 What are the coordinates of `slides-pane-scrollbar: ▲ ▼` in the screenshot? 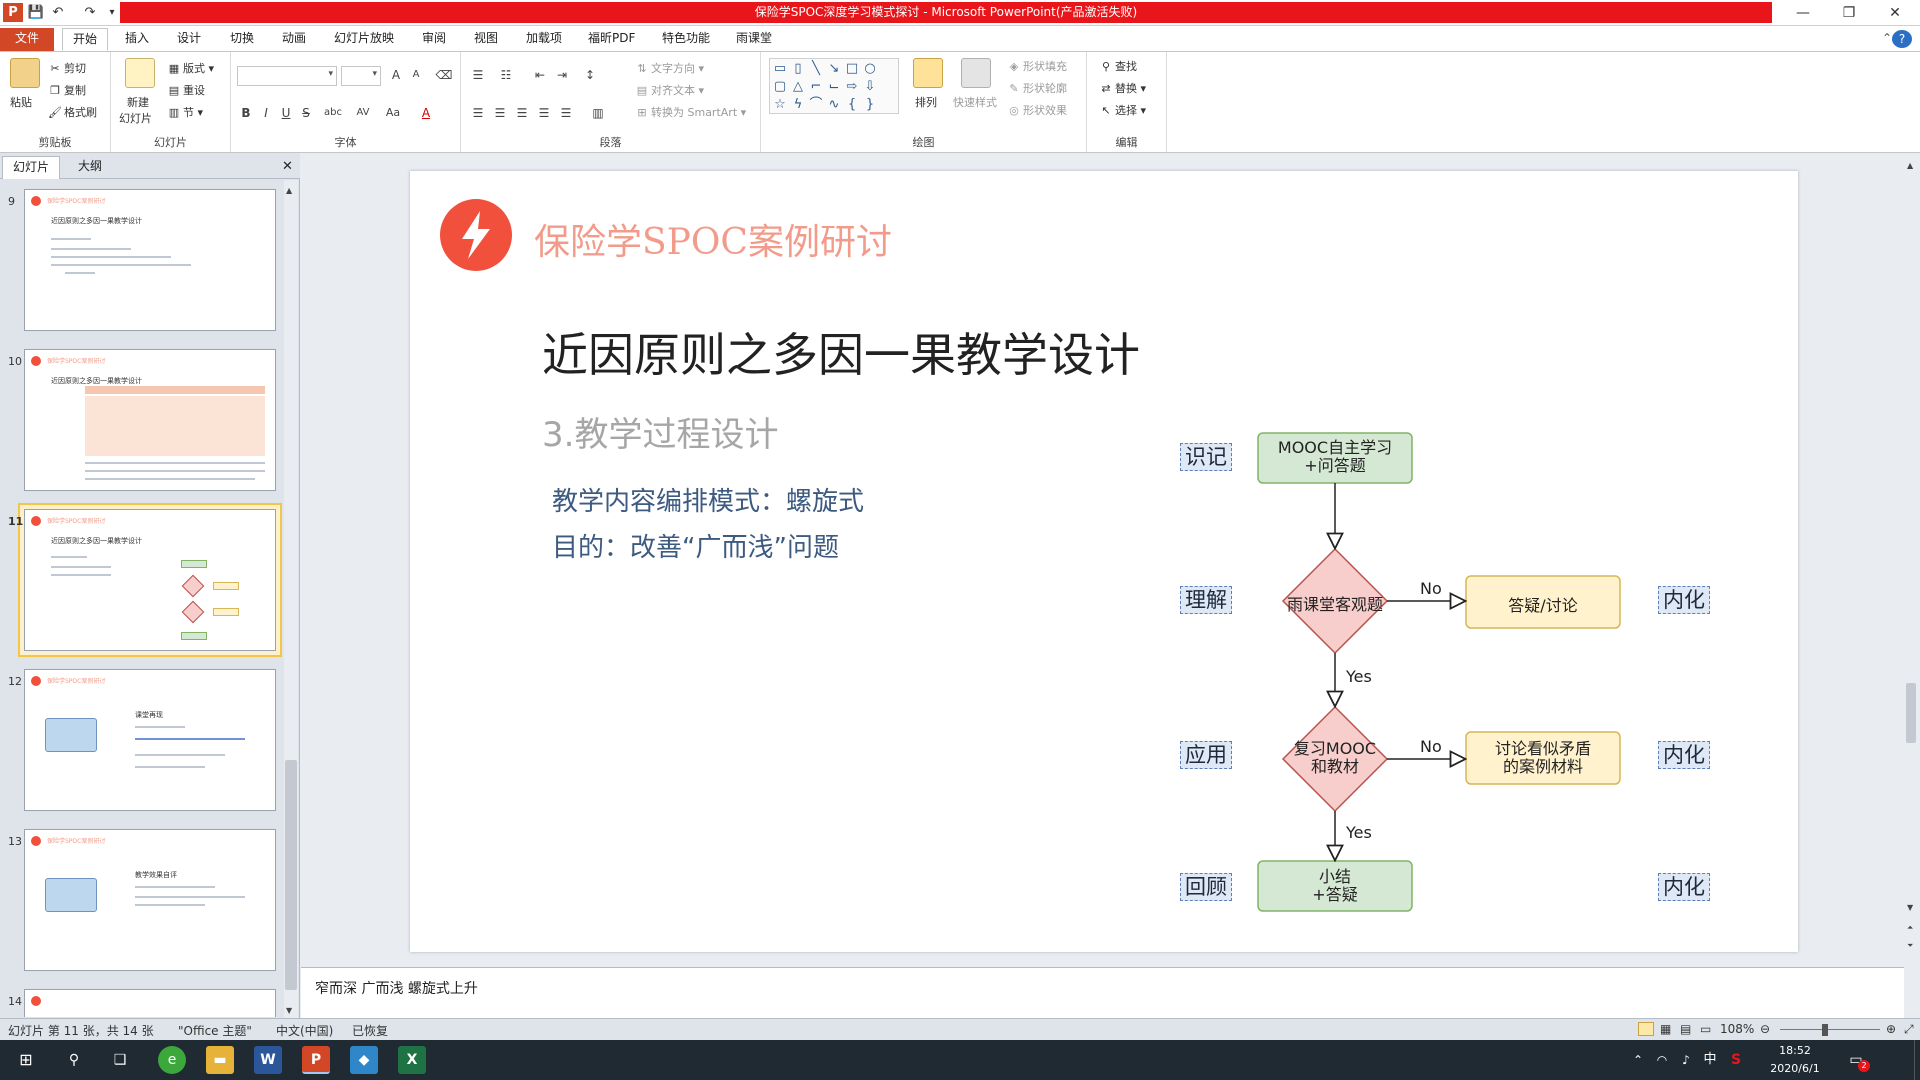 It's located at (291, 599).